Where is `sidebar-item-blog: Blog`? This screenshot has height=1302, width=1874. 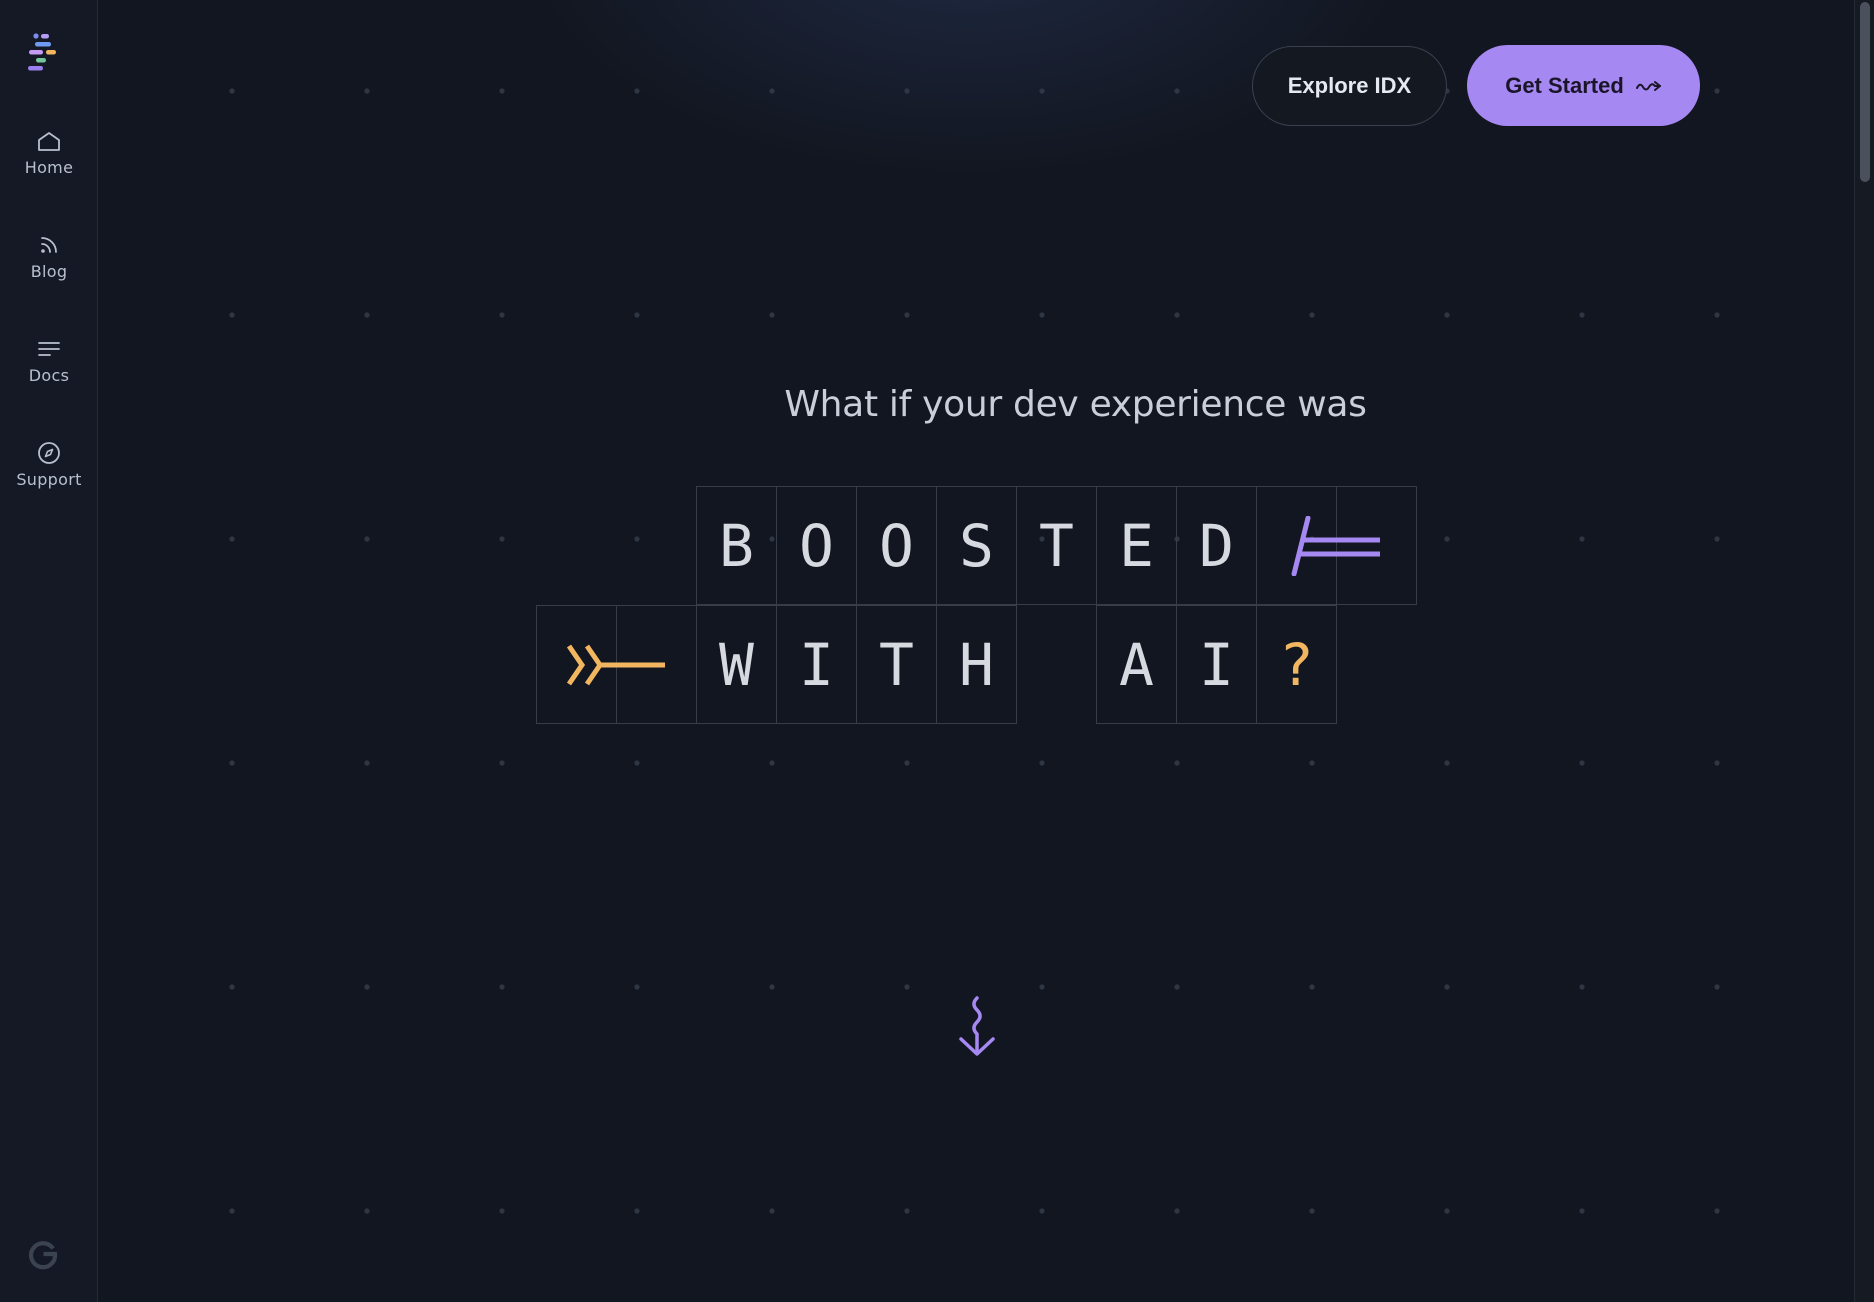 sidebar-item-blog: Blog is located at coordinates (49, 272).